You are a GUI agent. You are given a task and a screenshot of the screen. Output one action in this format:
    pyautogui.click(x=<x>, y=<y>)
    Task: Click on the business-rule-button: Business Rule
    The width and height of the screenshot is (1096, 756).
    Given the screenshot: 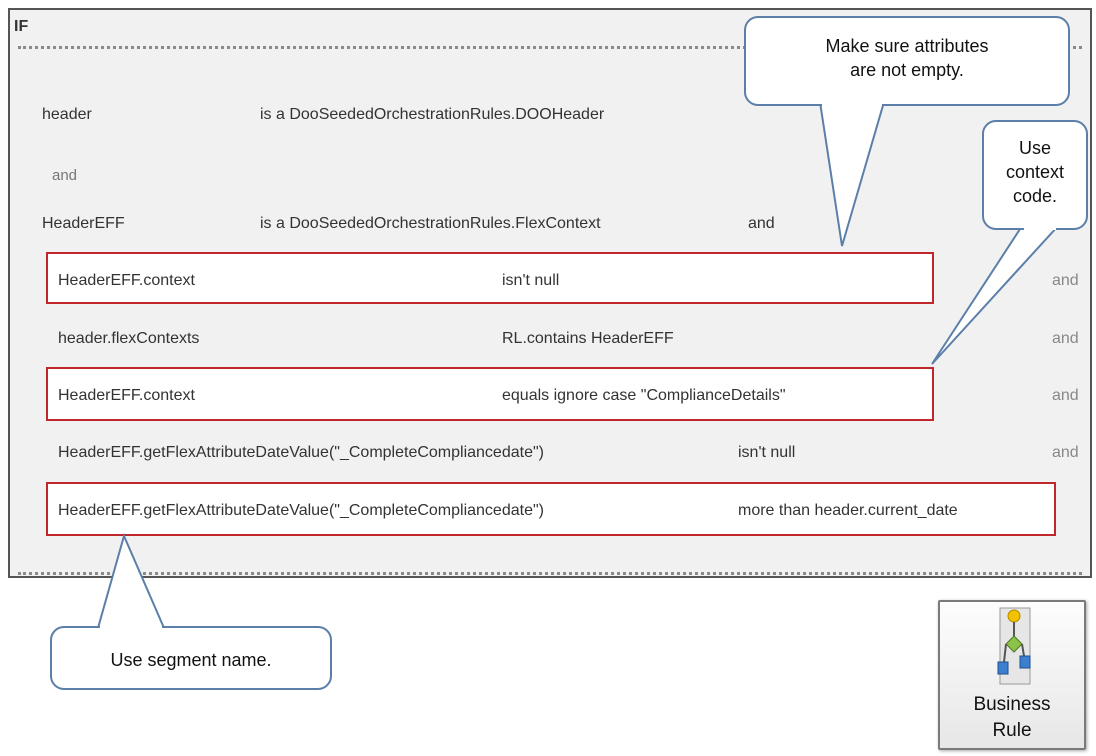 What is the action you would take?
    pyautogui.click(x=1012, y=675)
    